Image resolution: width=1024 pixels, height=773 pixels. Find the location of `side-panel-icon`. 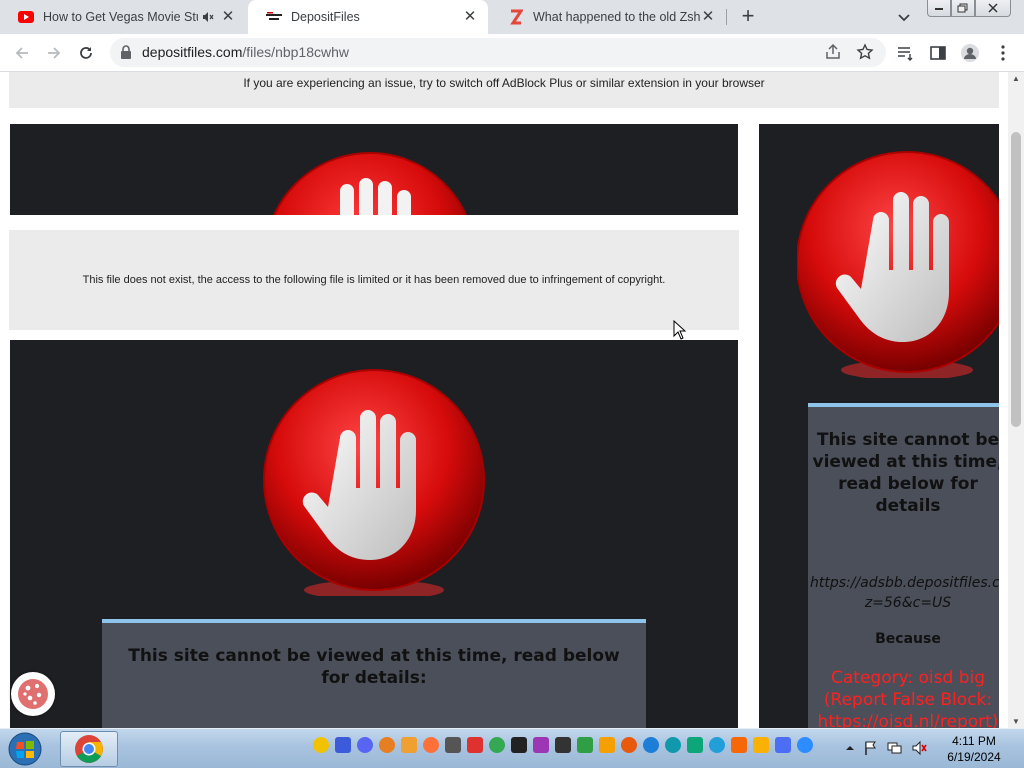

side-panel-icon is located at coordinates (938, 53).